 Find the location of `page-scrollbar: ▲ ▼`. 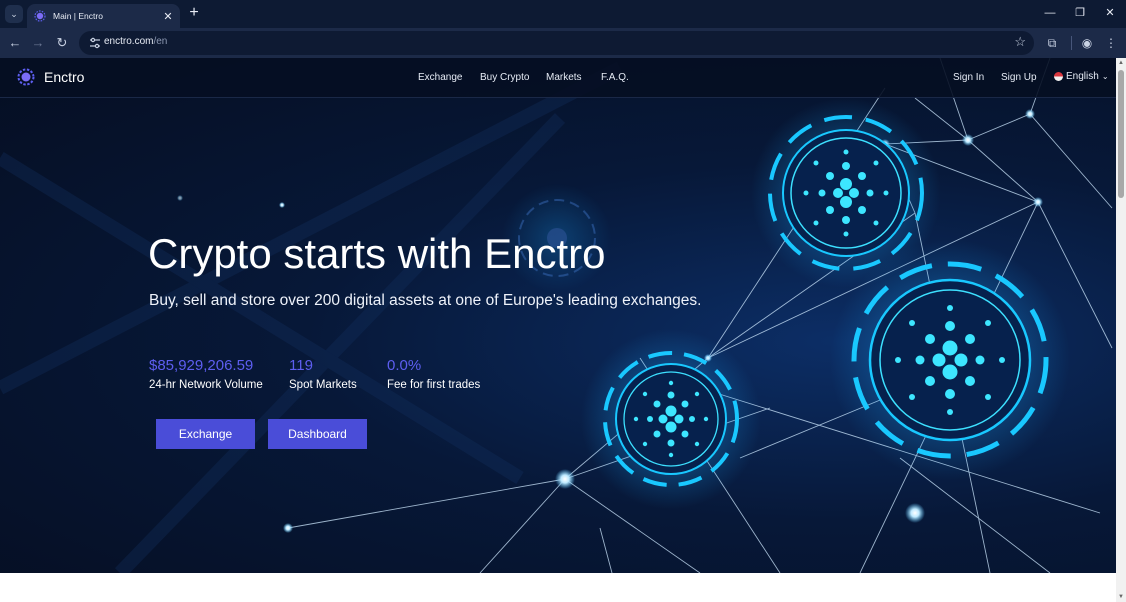

page-scrollbar: ▲ ▼ is located at coordinates (1121, 330).